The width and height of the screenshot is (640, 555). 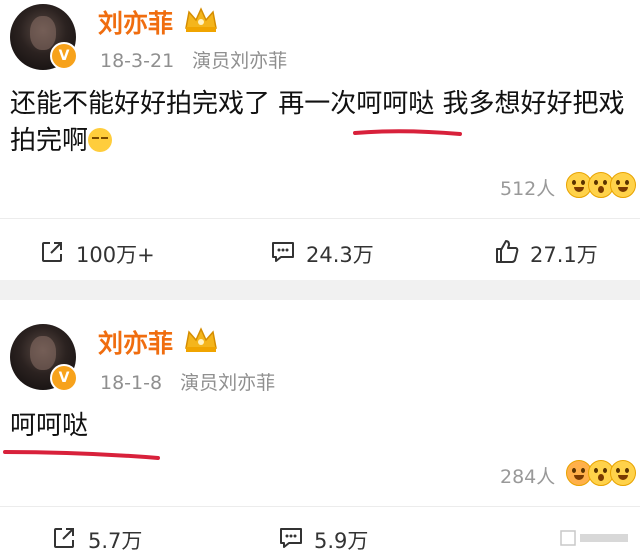 I want to click on post-text-line: 还能不能好好拍完戏了 再一次呵呵哒 我多想好好把戏, so click(x=317, y=104).